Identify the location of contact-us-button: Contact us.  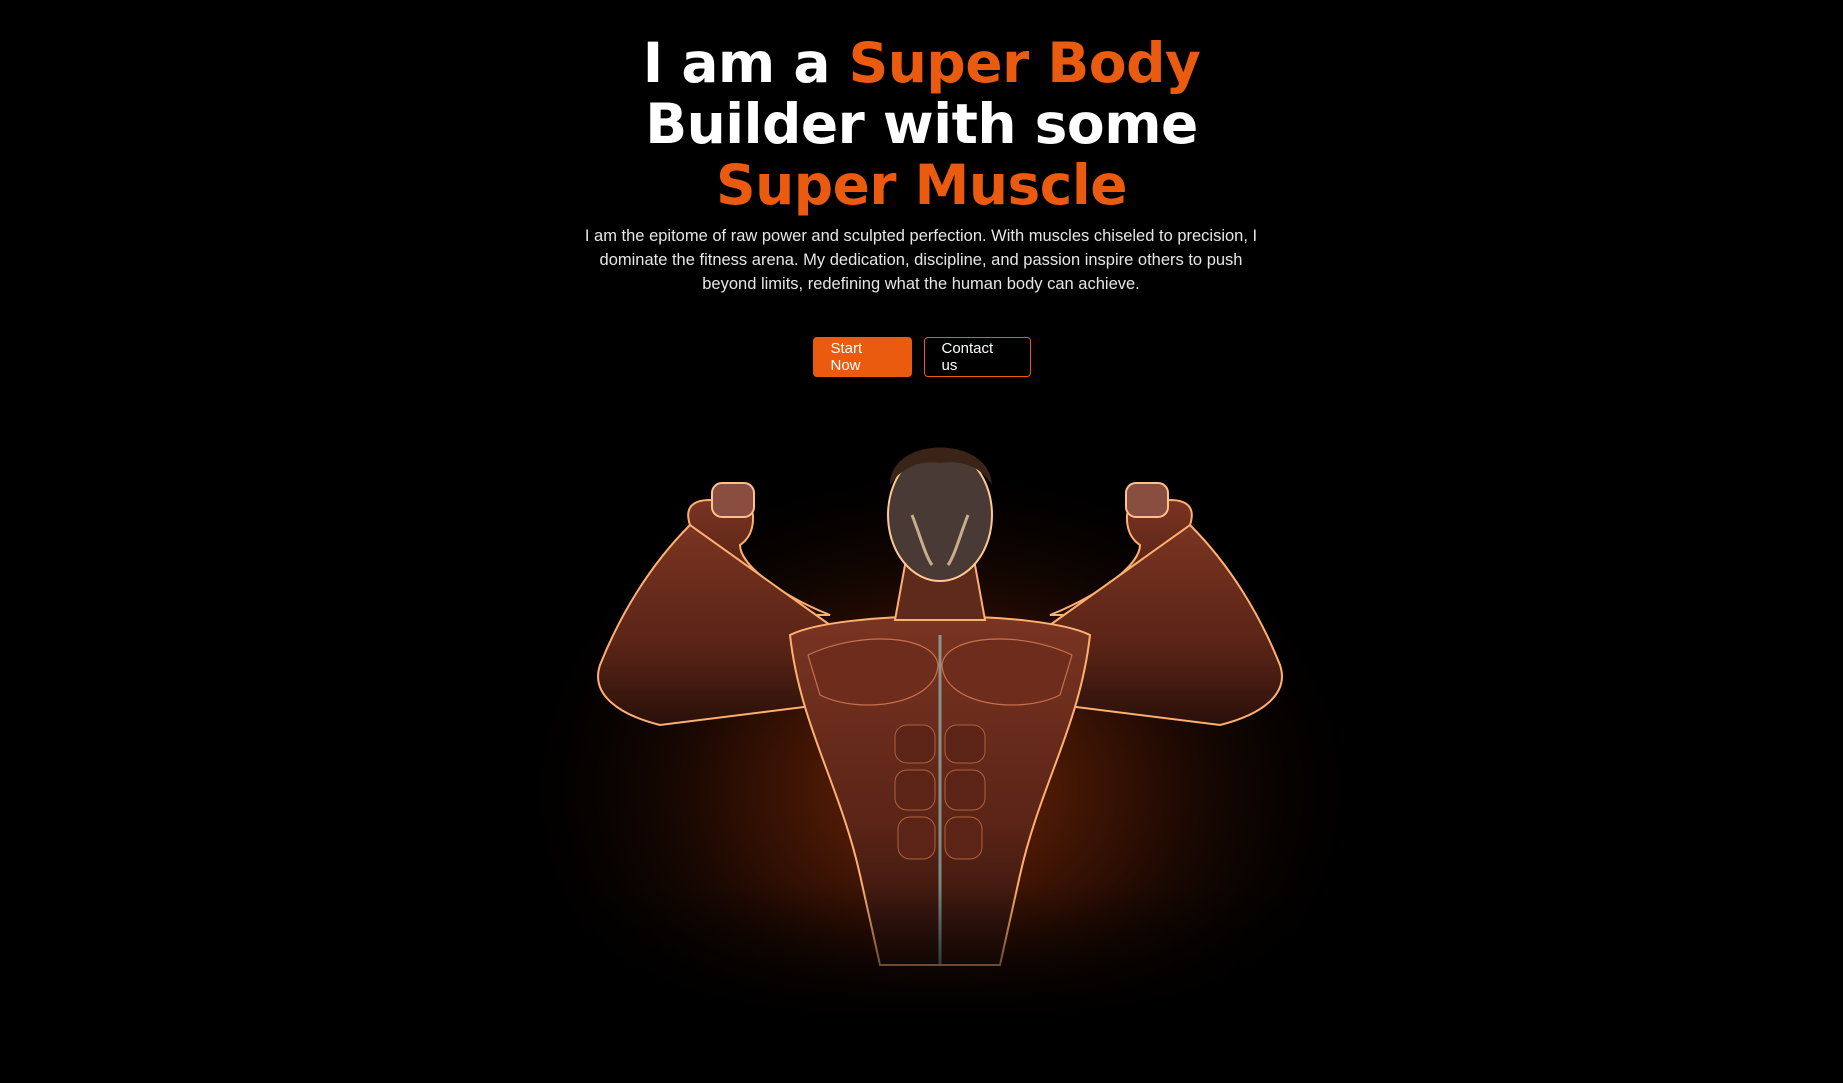
(977, 357).